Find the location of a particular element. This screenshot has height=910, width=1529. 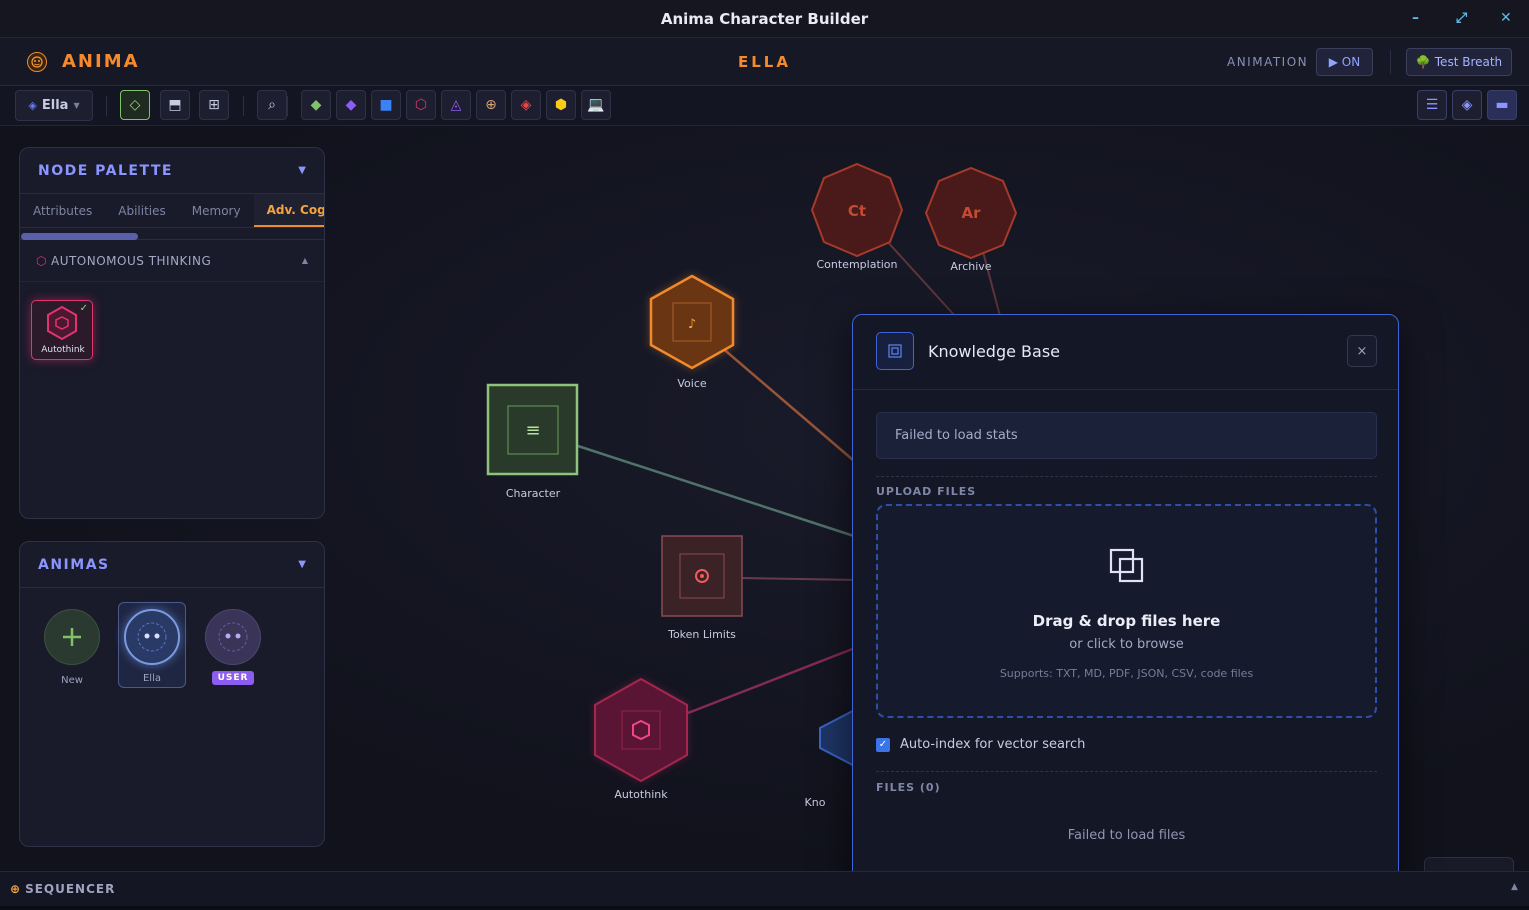

animas-panel: ANIMAS ▼ New Ella USER is located at coordinates (172, 694).